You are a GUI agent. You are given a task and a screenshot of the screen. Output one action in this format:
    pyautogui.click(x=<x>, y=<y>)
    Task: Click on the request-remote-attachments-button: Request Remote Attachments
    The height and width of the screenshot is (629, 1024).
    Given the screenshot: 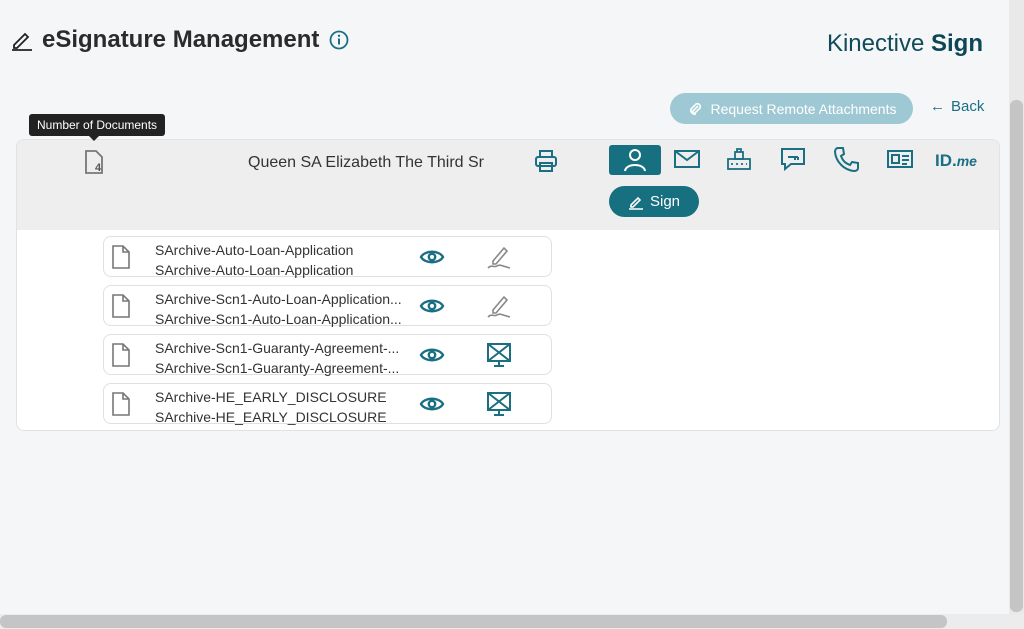 What is the action you would take?
    pyautogui.click(x=791, y=108)
    